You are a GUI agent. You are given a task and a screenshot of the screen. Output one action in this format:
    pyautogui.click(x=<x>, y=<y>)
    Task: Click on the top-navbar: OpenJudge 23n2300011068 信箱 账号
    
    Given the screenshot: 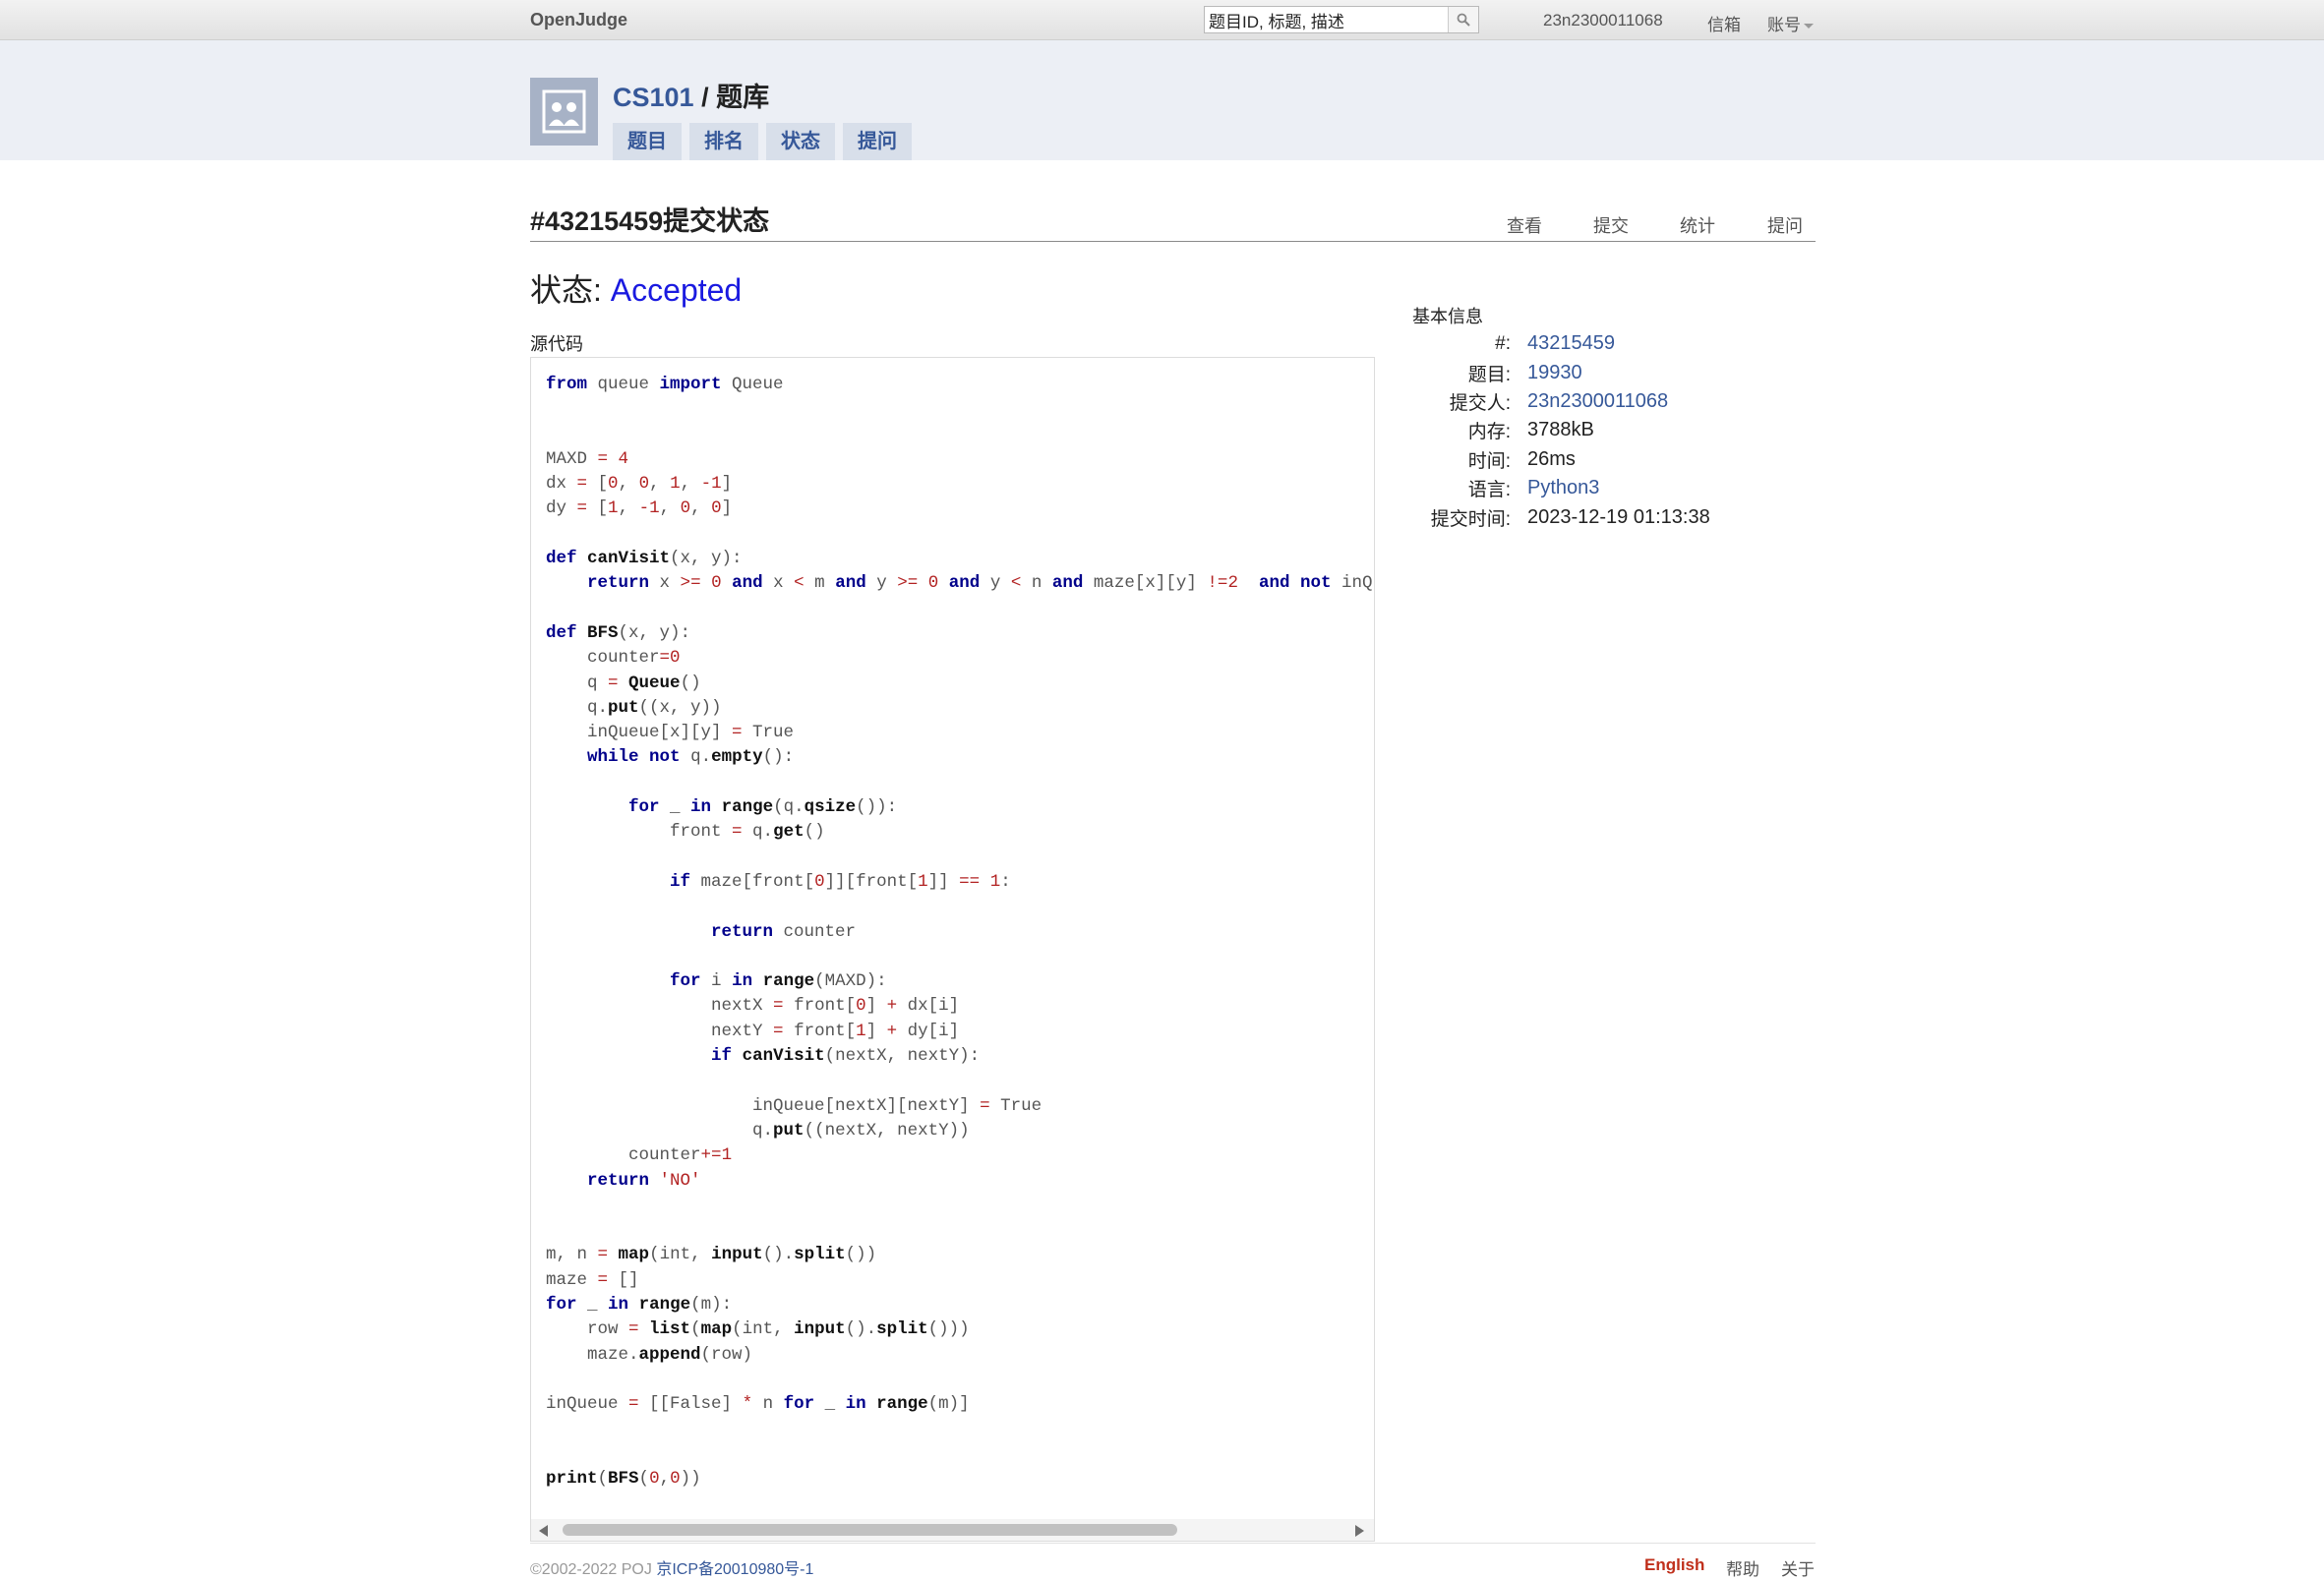 What is the action you would take?
    pyautogui.click(x=1162, y=20)
    